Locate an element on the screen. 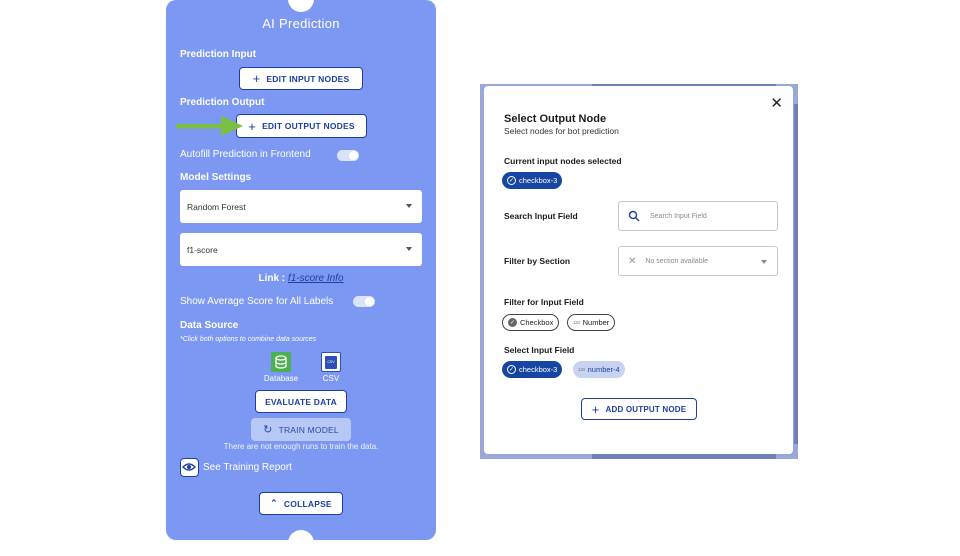  model-settings-label: Model Settings is located at coordinates (216, 177).